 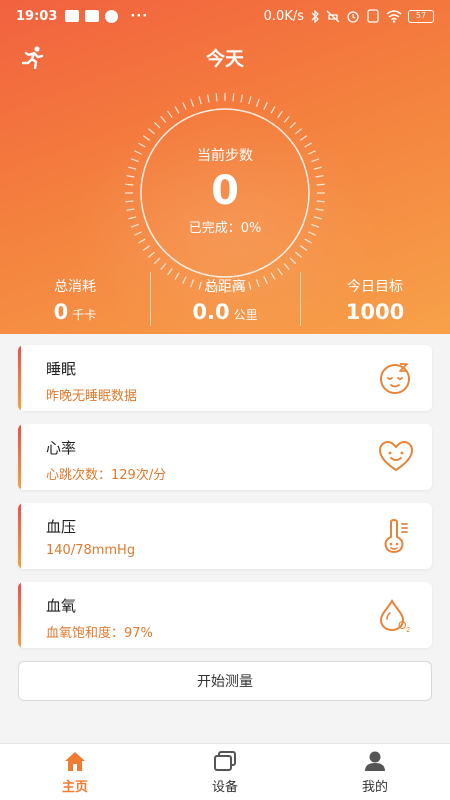 I want to click on oxygen-drop-icon: O 2, so click(x=394, y=615).